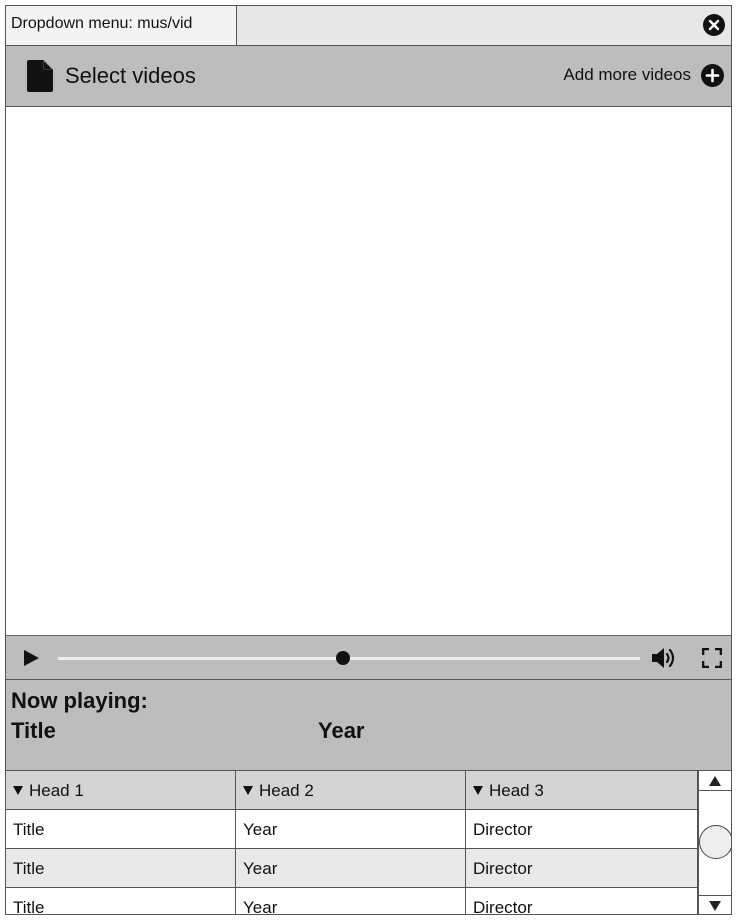 The image size is (740, 920). I want to click on play-icon, so click(31, 658).